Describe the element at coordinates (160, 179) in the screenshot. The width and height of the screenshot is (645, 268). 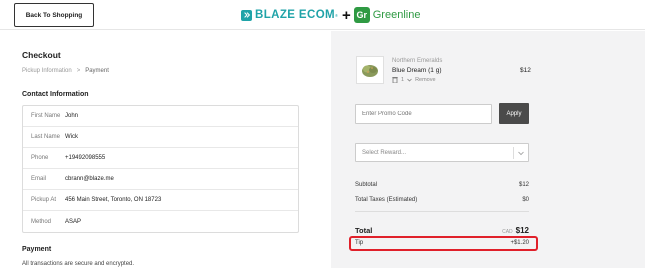
I see `contact-row-email: Email cbrann@blaze.me` at that location.